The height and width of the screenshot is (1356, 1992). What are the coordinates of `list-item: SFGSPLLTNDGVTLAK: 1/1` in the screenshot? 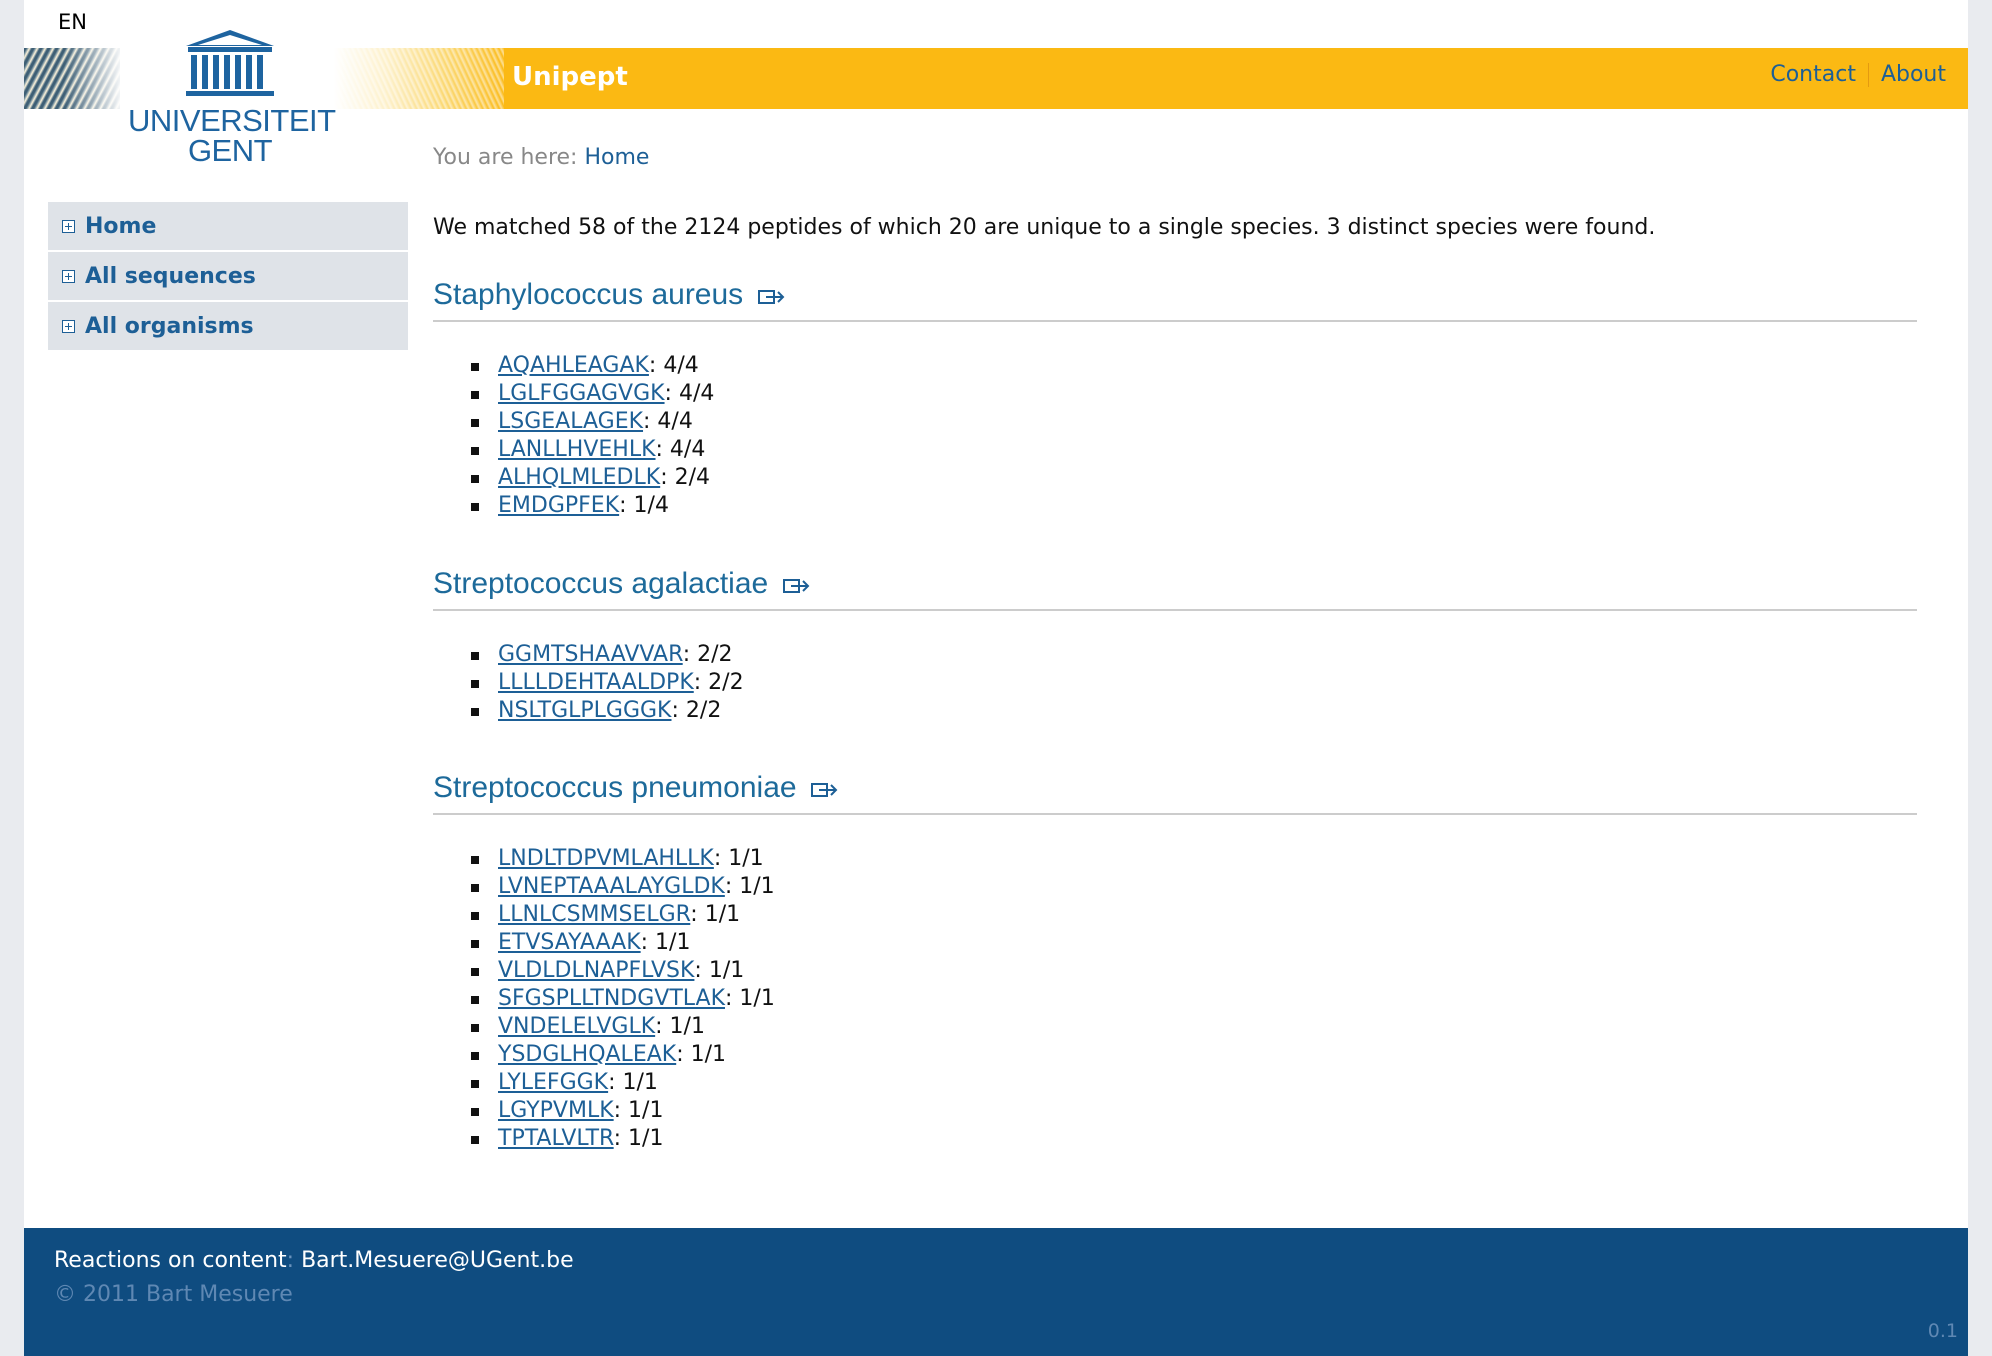 It's located at (1194, 999).